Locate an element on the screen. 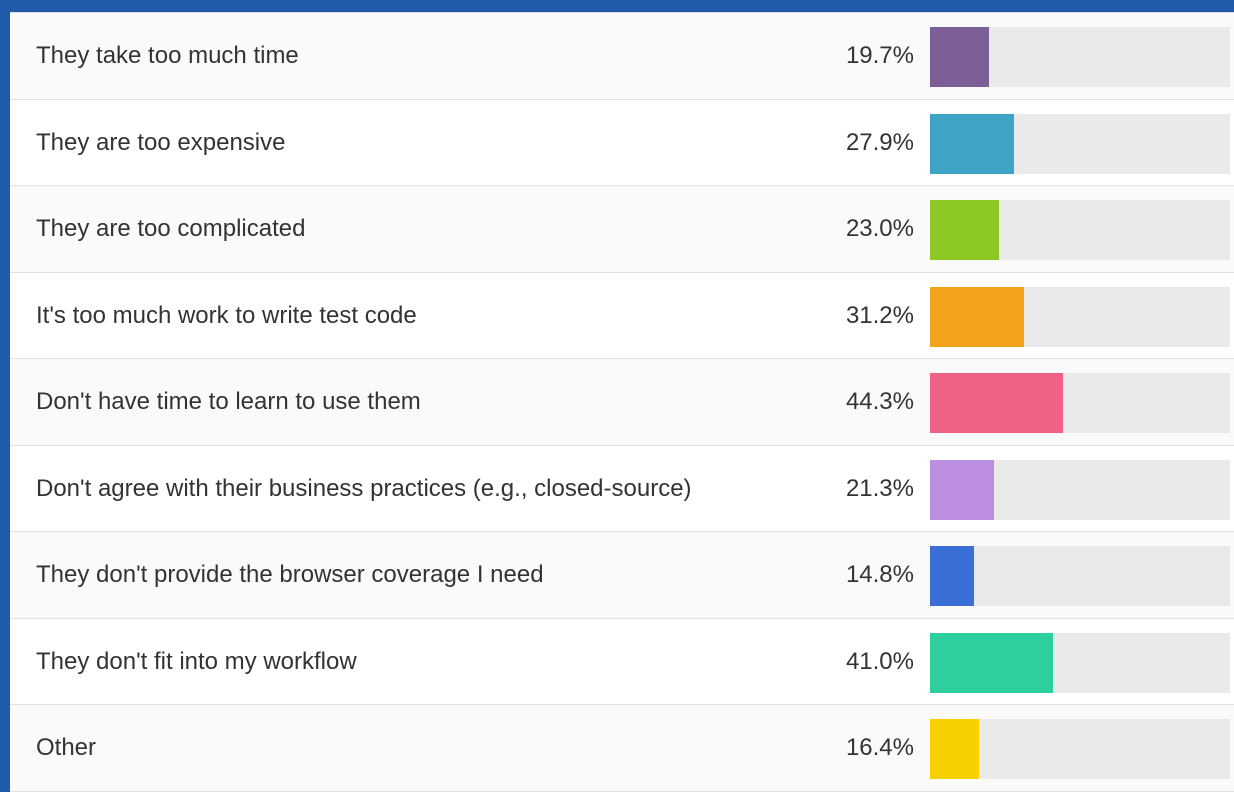 This screenshot has height=792, width=1234. percent-label: 21.3% is located at coordinates (879, 488).